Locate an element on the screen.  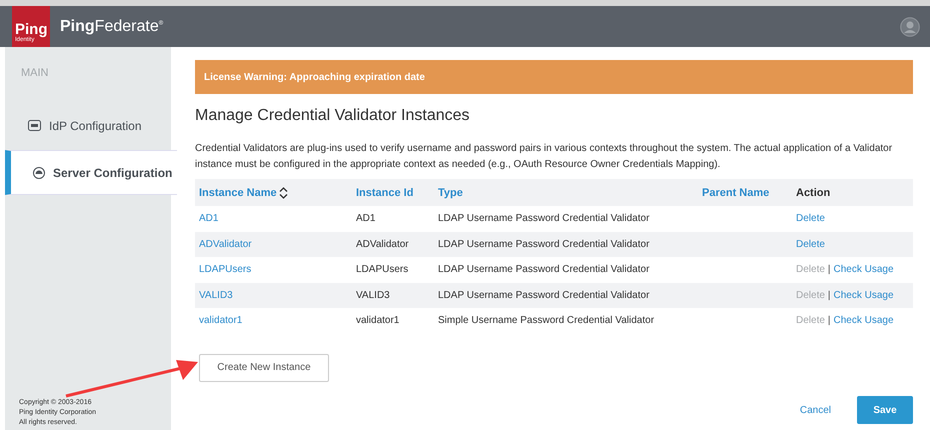
product-name: PingFederate$^{®}$ is located at coordinates (112, 27).